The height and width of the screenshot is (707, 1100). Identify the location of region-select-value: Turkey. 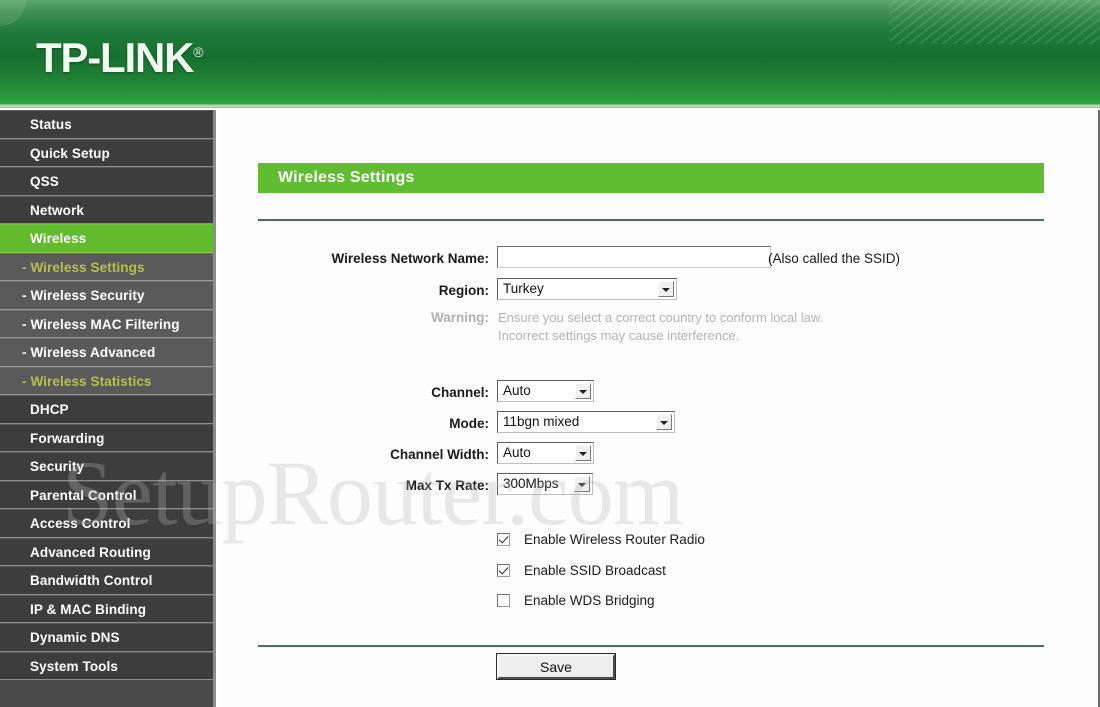
(523, 288).